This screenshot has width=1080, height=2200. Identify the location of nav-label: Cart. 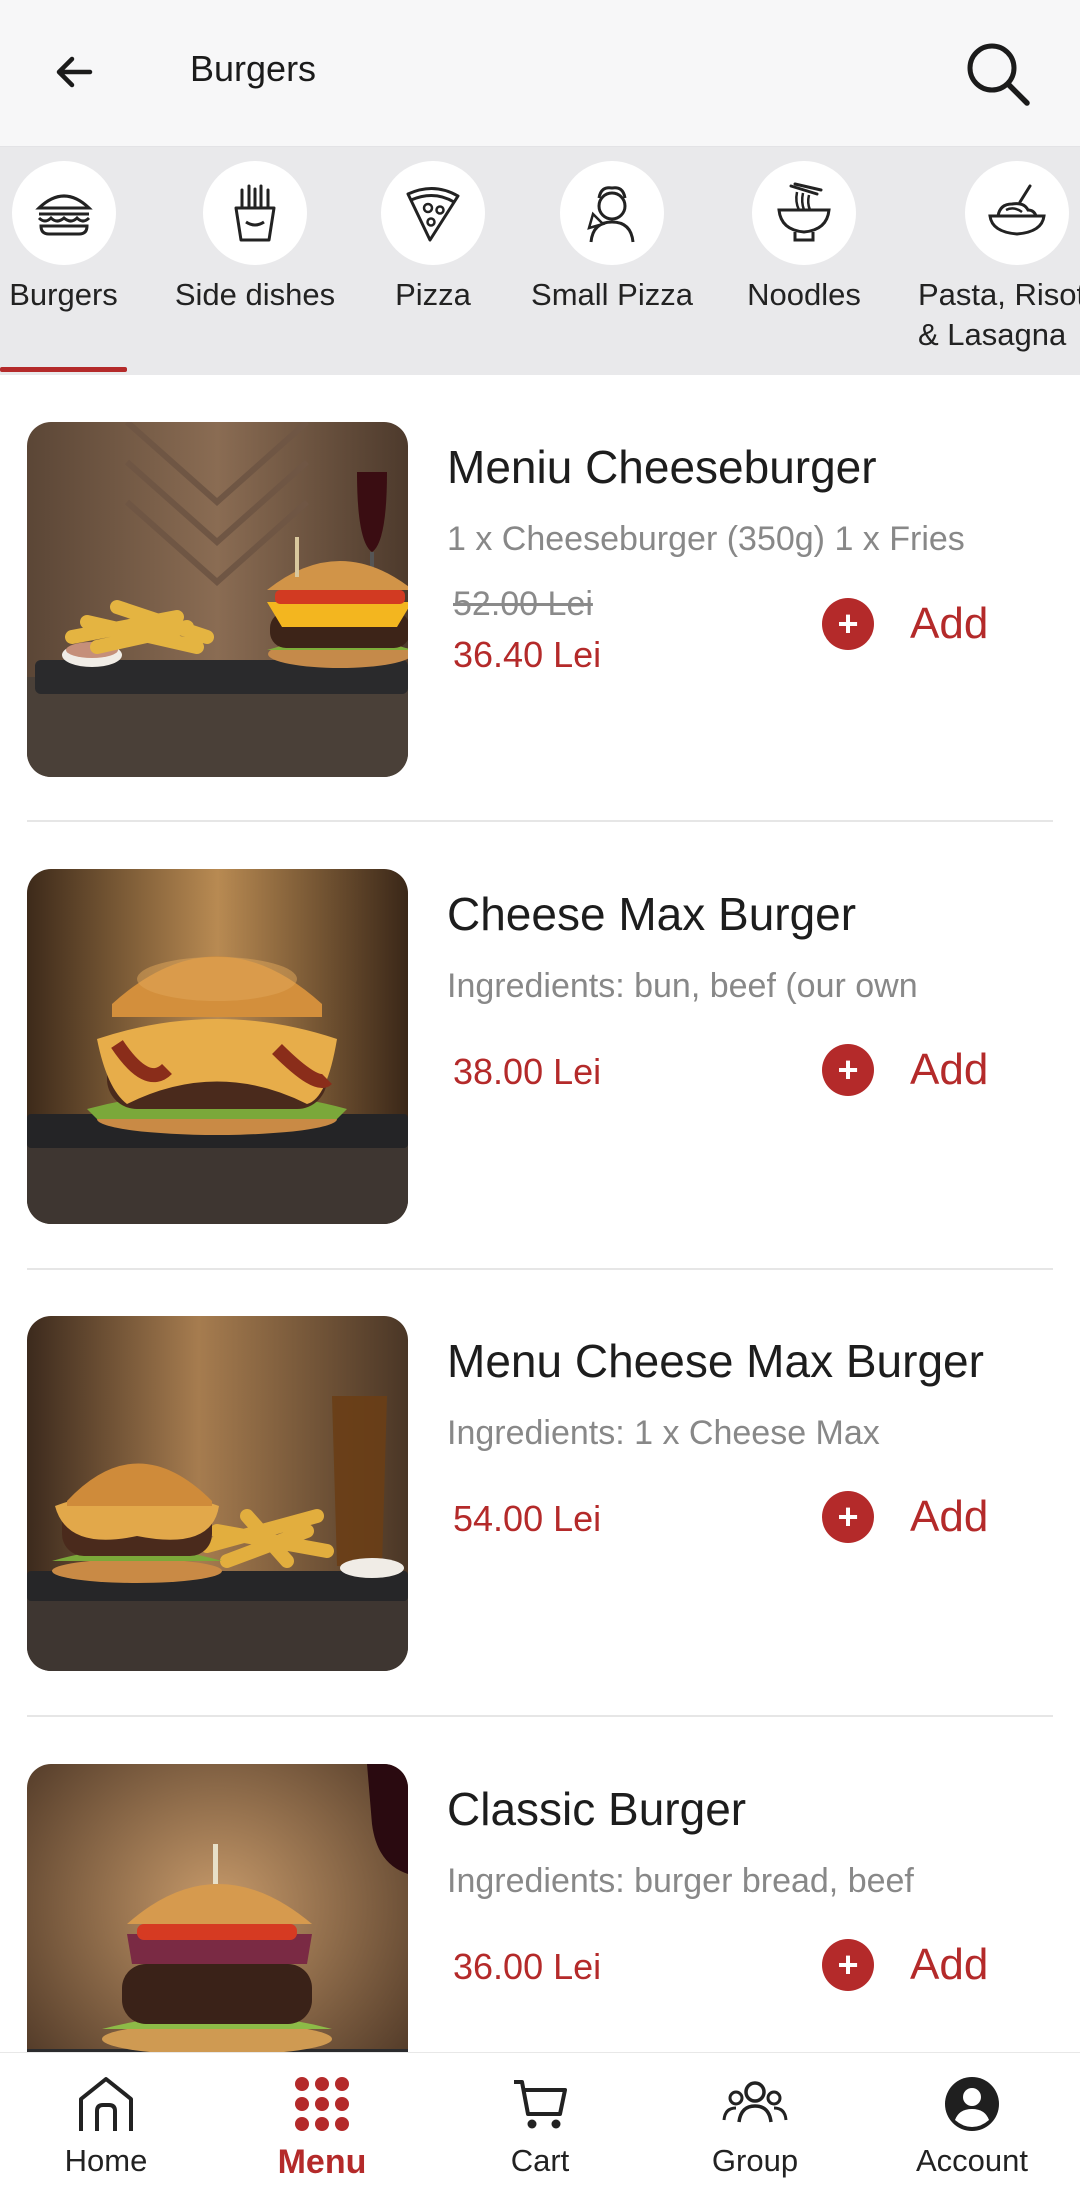
(540, 2160).